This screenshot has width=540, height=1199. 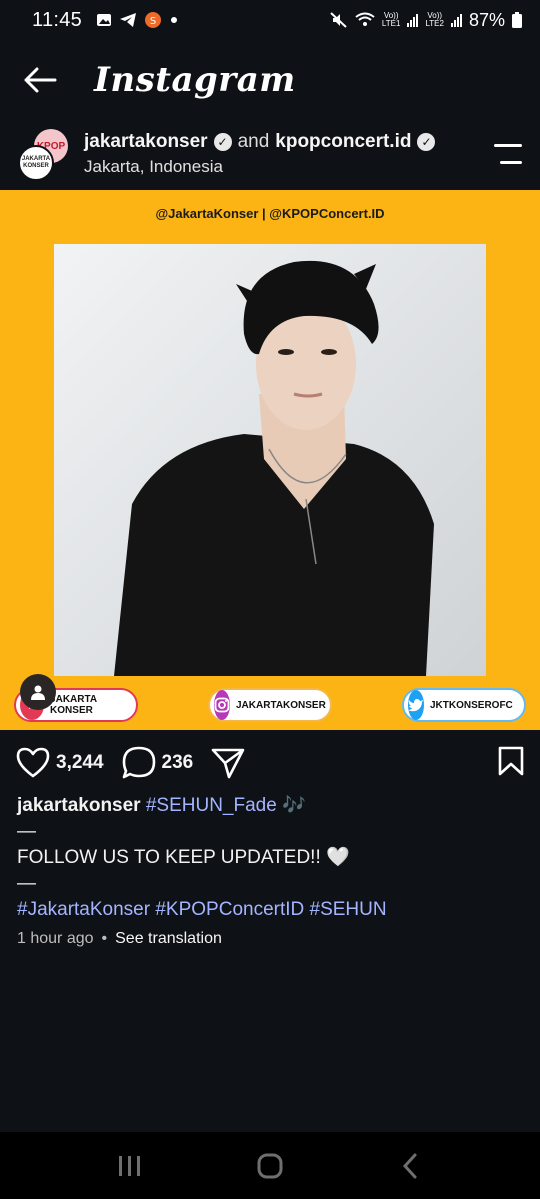 I want to click on pill-label: JAKARTAKONSER, so click(x=281, y=705).